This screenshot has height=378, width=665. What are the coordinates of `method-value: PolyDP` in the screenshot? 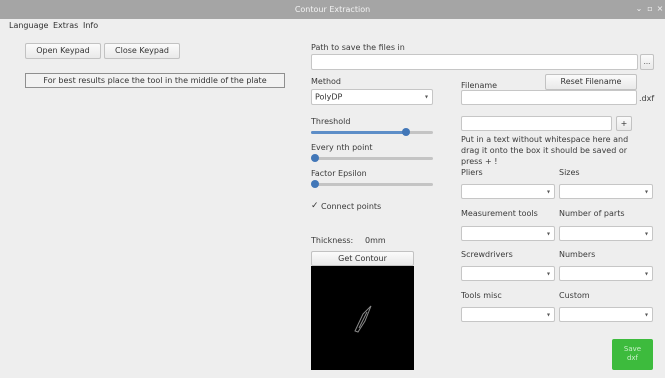 It's located at (329, 97).